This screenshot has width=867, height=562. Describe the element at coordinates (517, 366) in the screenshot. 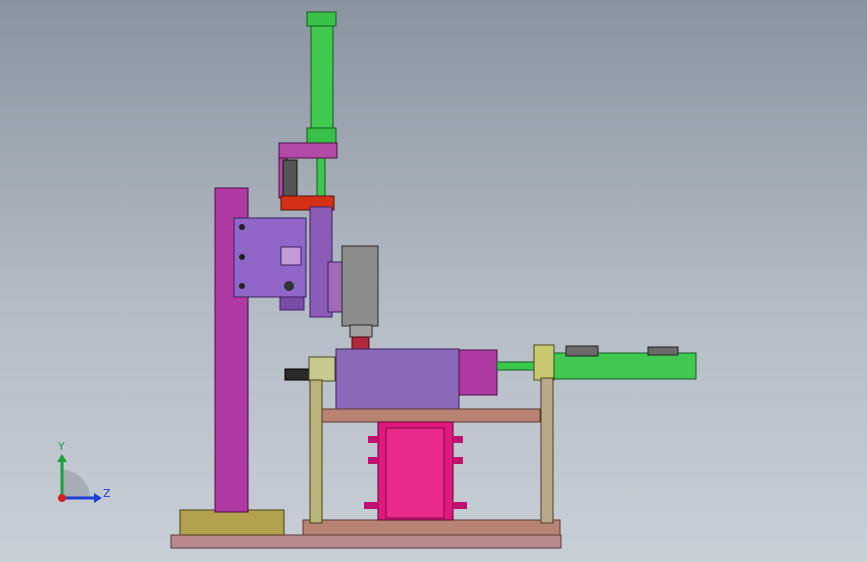

I see `horizontal-cylinder-rod` at that location.